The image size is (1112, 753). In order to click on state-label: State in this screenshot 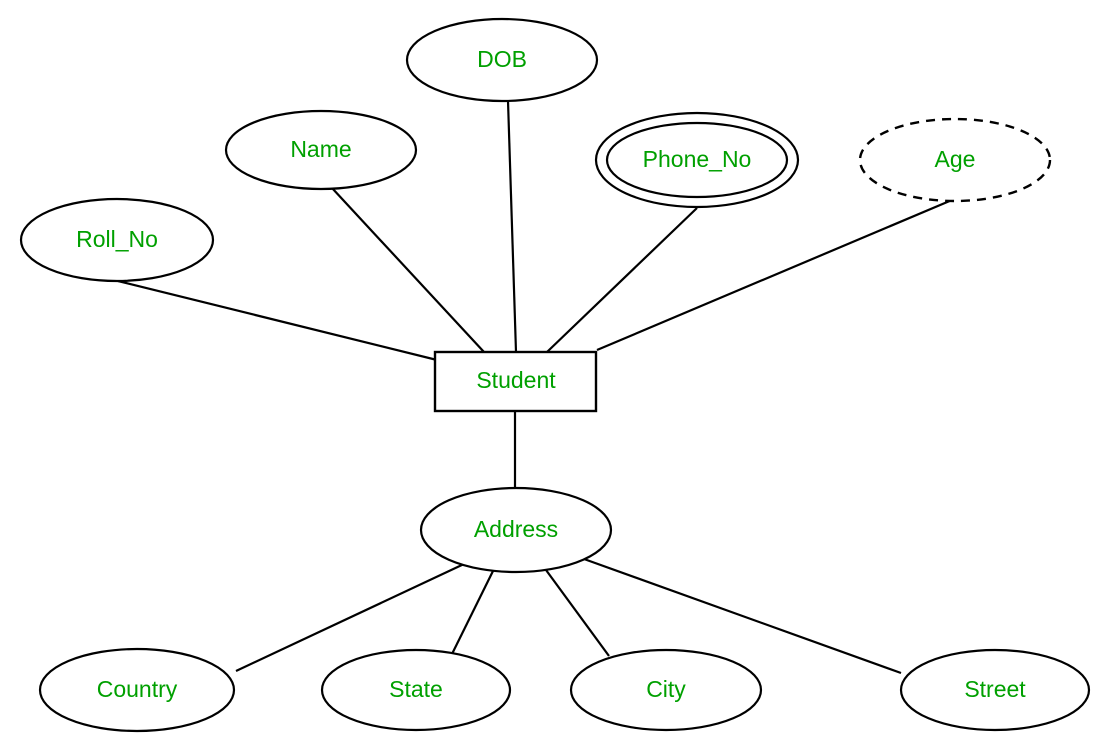, I will do `click(416, 689)`.